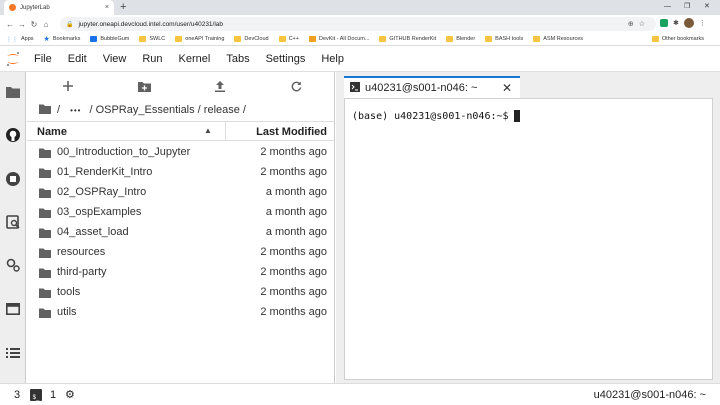  What do you see at coordinates (677, 39) in the screenshot?
I see `bookmark-other: Other bookmarks` at bounding box center [677, 39].